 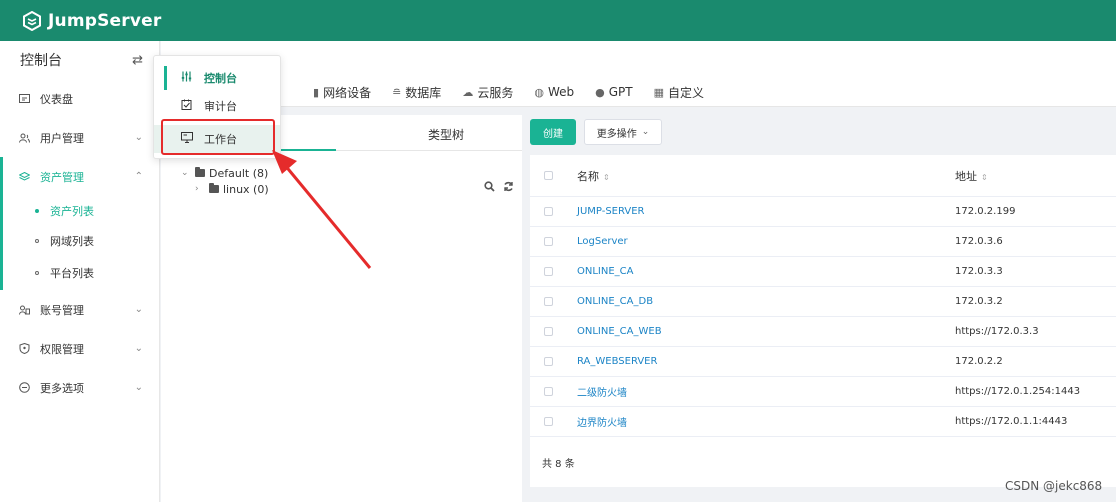 What do you see at coordinates (62, 388) in the screenshot?
I see `sidebar-item-label: 更多选项` at bounding box center [62, 388].